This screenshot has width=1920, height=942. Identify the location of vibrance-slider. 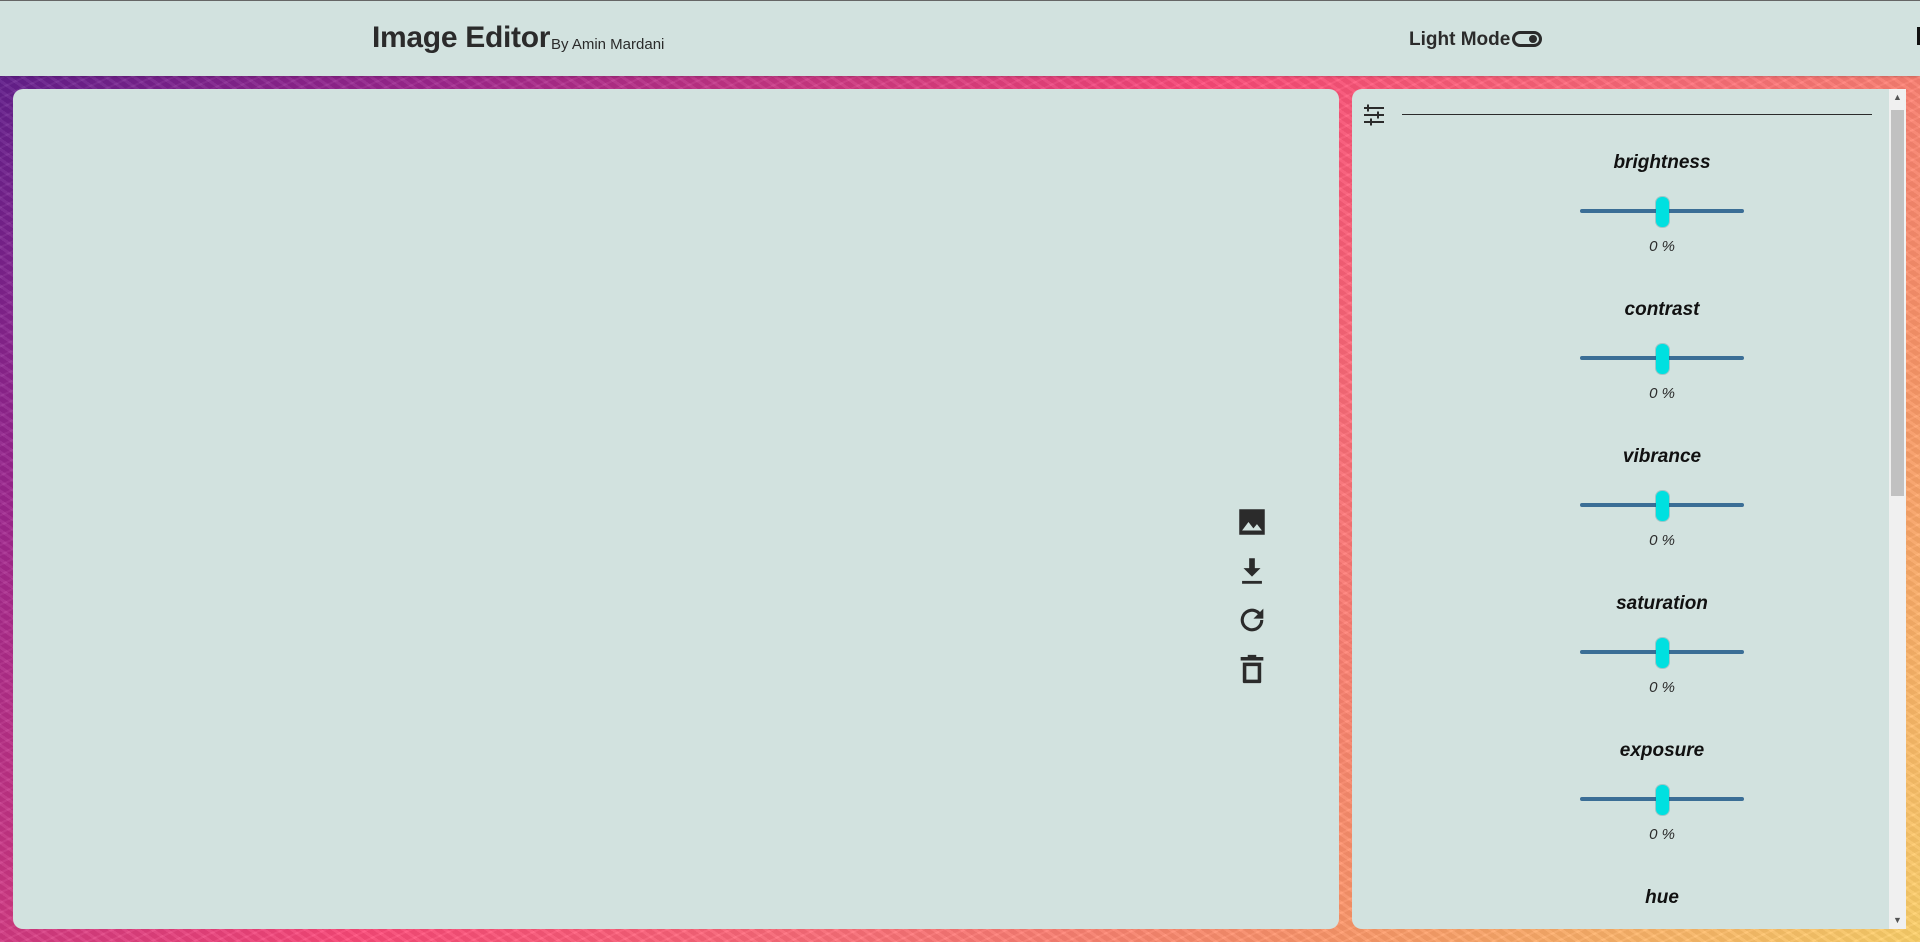
(1662, 505).